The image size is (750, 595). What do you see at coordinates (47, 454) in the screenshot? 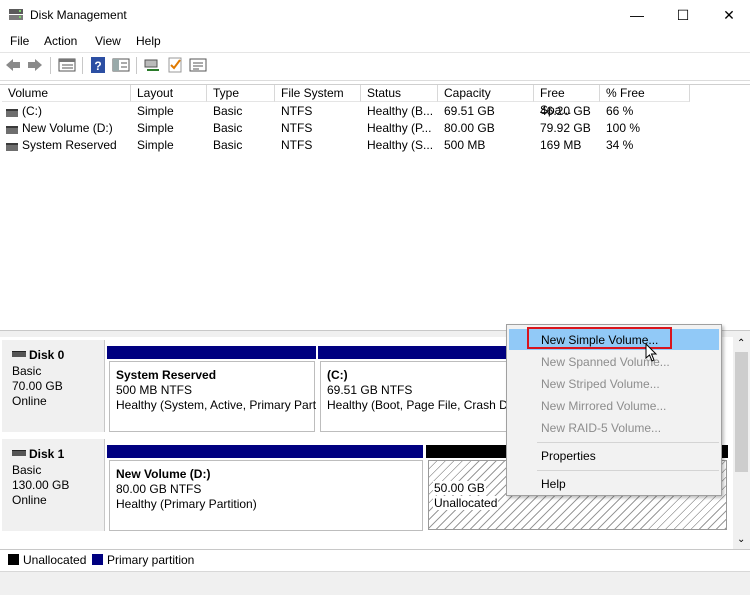
I see `disk-1-name: Disk 1` at bounding box center [47, 454].